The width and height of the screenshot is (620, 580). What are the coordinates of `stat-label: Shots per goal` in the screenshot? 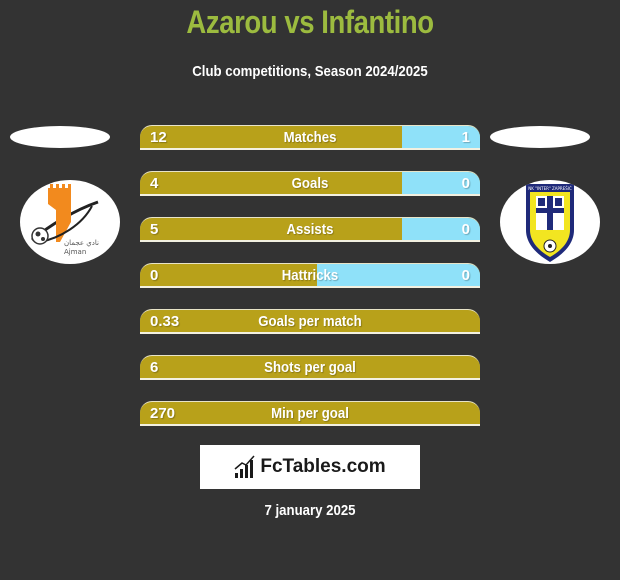 It's located at (310, 367).